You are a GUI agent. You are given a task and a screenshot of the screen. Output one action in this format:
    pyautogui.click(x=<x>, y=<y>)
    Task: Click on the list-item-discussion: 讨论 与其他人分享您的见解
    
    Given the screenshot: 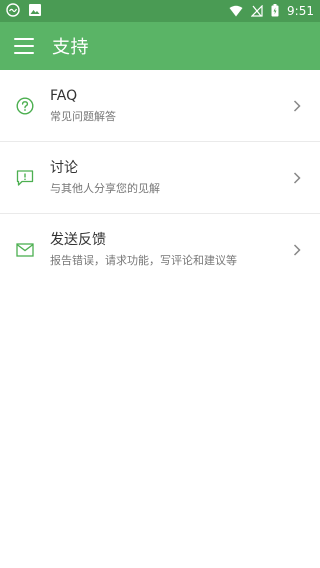 What is the action you would take?
    pyautogui.click(x=160, y=178)
    